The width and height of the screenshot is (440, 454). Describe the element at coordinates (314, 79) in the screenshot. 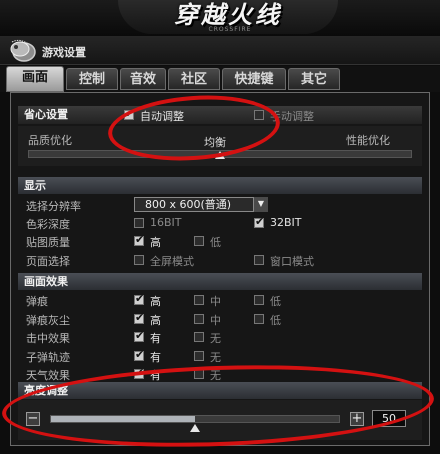

I see `tab-other: 其它` at that location.